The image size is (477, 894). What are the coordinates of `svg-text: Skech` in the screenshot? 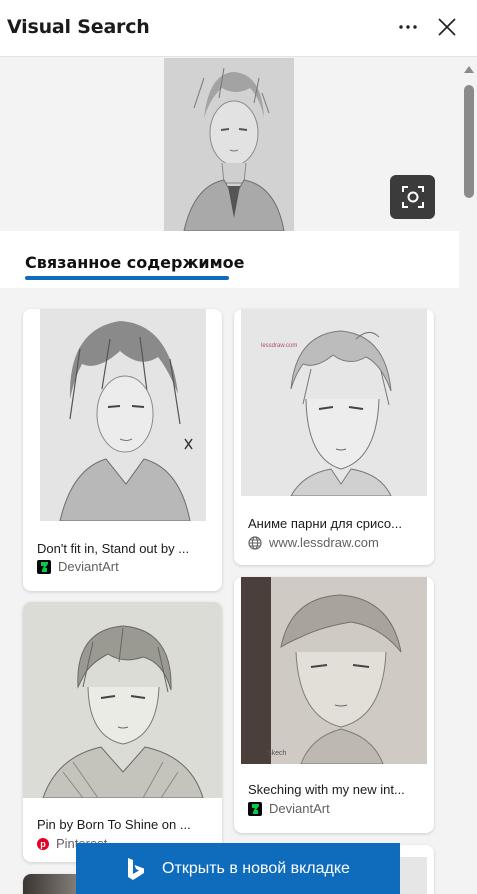 It's located at (277, 753).